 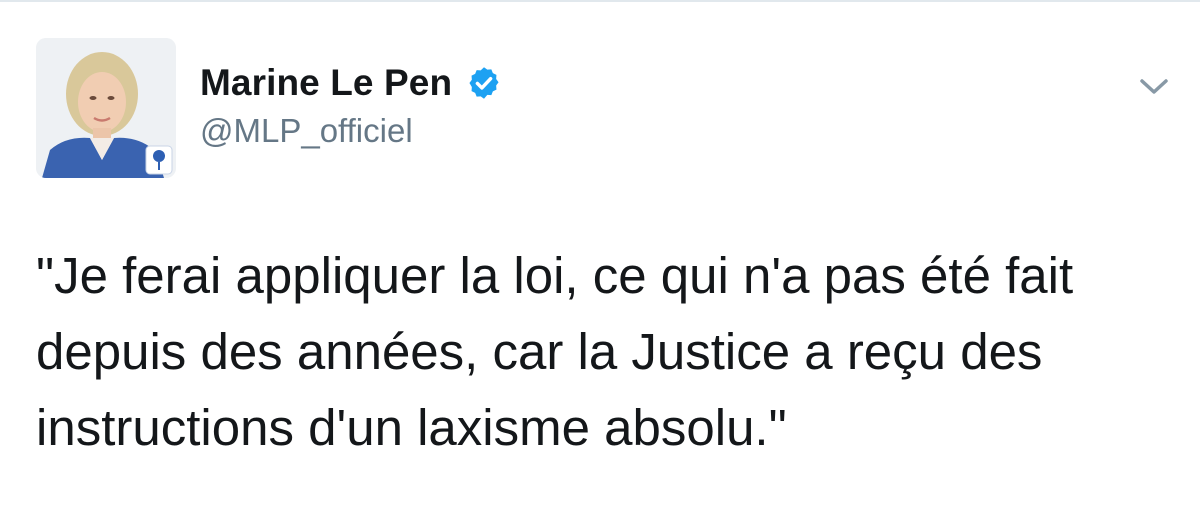 I want to click on name-row: Marine Le Pen, so click(x=351, y=83).